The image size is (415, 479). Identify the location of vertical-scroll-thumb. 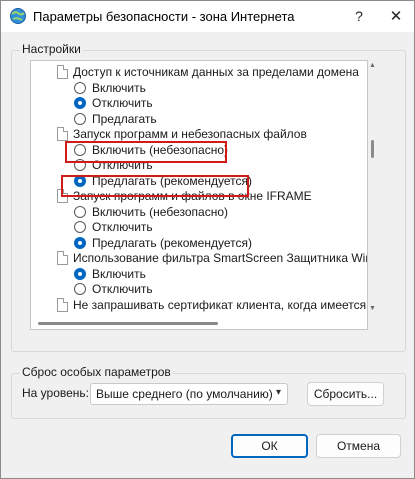
(372, 149).